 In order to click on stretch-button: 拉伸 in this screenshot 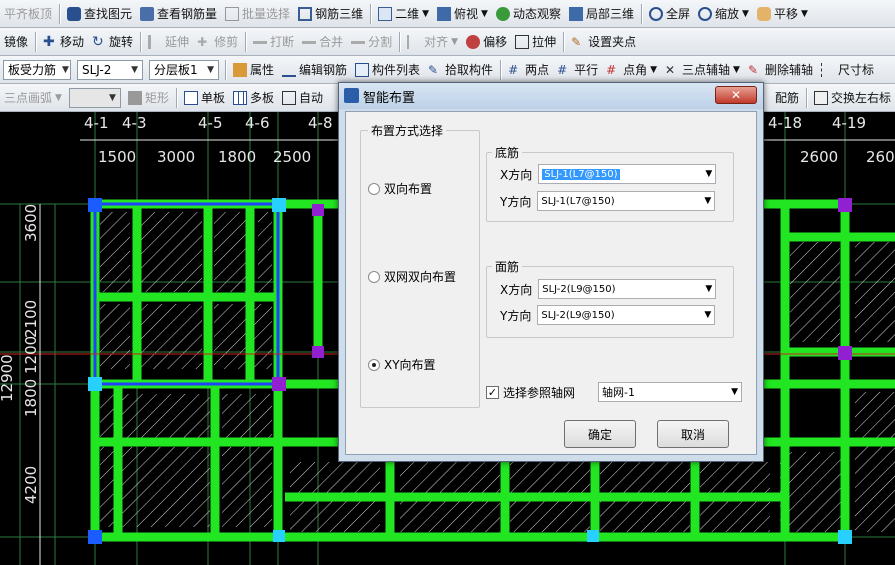, I will do `click(535, 42)`.